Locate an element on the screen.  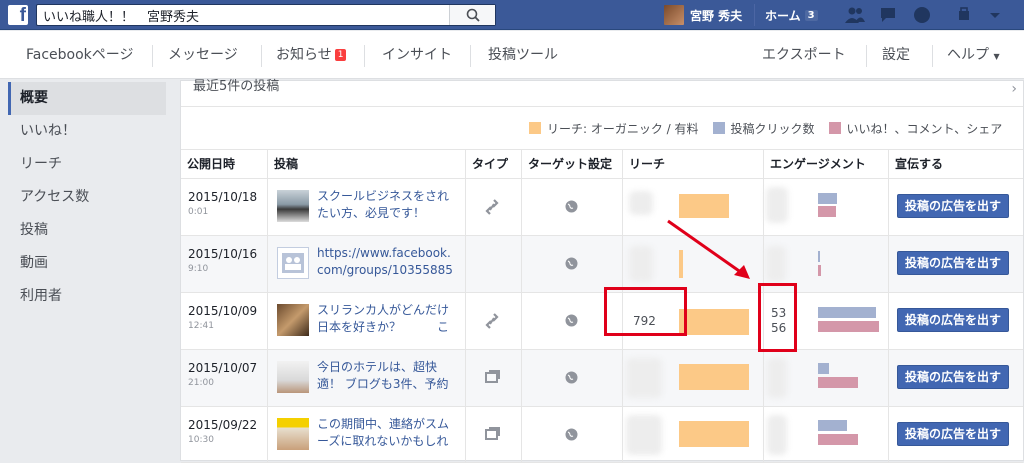
home-count-badge: 3 is located at coordinates (811, 15).